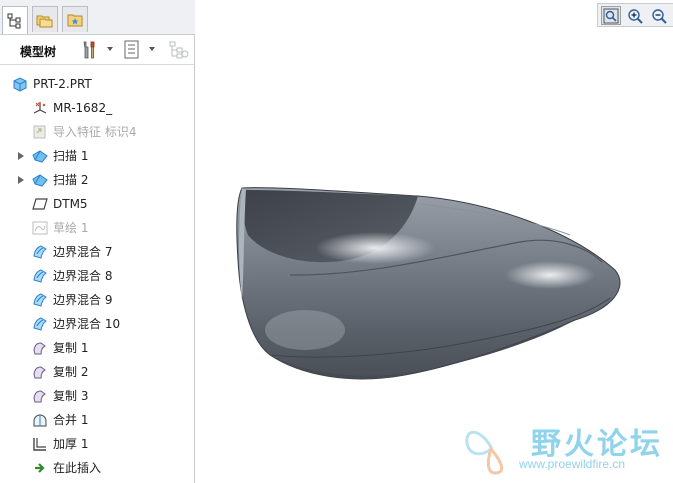 Image resolution: width=673 pixels, height=483 pixels. What do you see at coordinates (97, 444) in the screenshot?
I see `tree-item-thicken: 加厚 1` at bounding box center [97, 444].